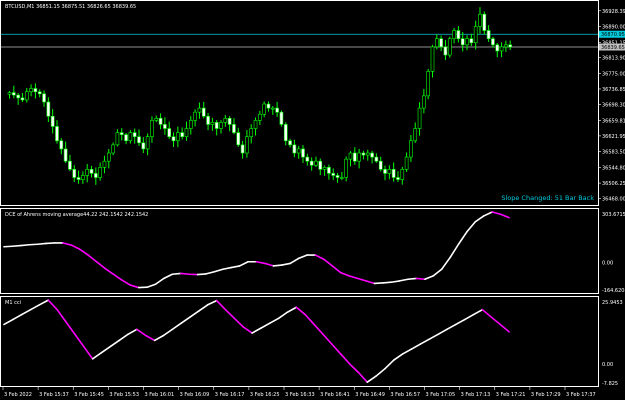  I want to click on cci-axis-label: -7.825, so click(610, 384).